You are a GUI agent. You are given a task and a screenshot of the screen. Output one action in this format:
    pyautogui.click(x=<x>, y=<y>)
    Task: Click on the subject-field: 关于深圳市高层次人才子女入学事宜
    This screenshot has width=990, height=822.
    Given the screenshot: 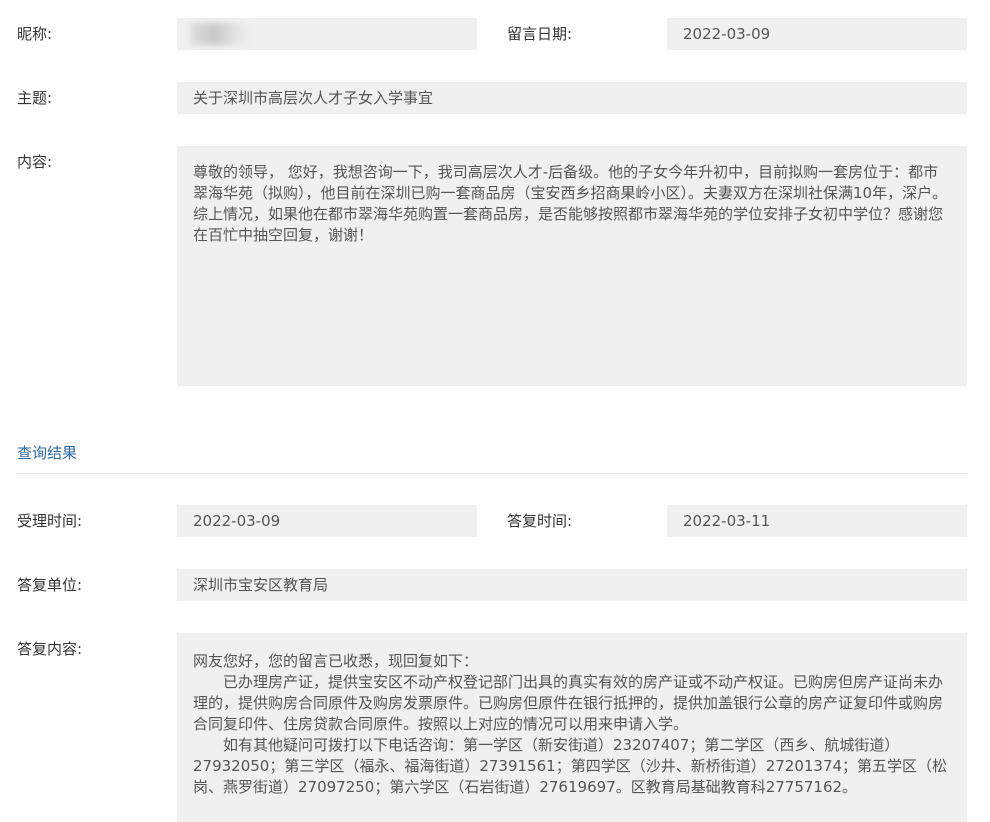 What is the action you would take?
    pyautogui.click(x=572, y=98)
    